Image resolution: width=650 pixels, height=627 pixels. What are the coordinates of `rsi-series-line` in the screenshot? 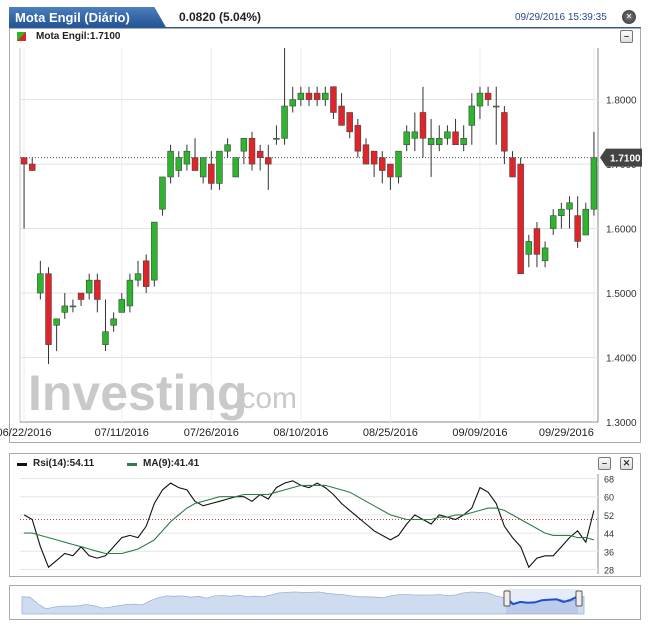 It's located at (309, 524).